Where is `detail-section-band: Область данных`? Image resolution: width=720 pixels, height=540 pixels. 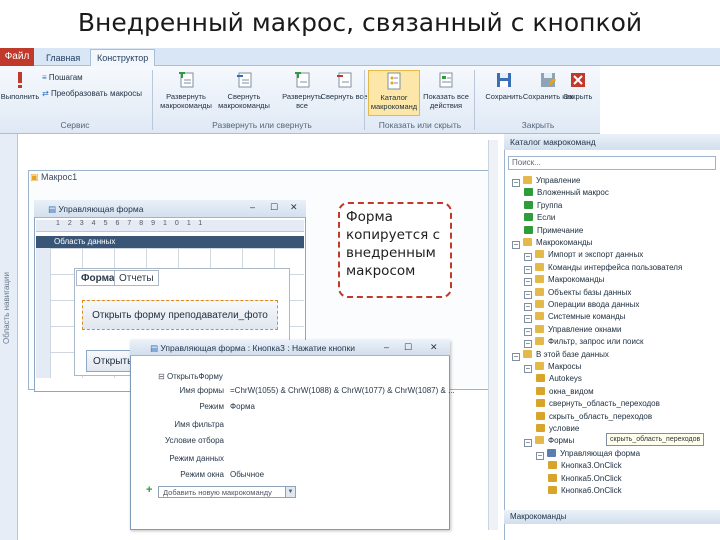
detail-section-band: Область данных is located at coordinates (170, 242).